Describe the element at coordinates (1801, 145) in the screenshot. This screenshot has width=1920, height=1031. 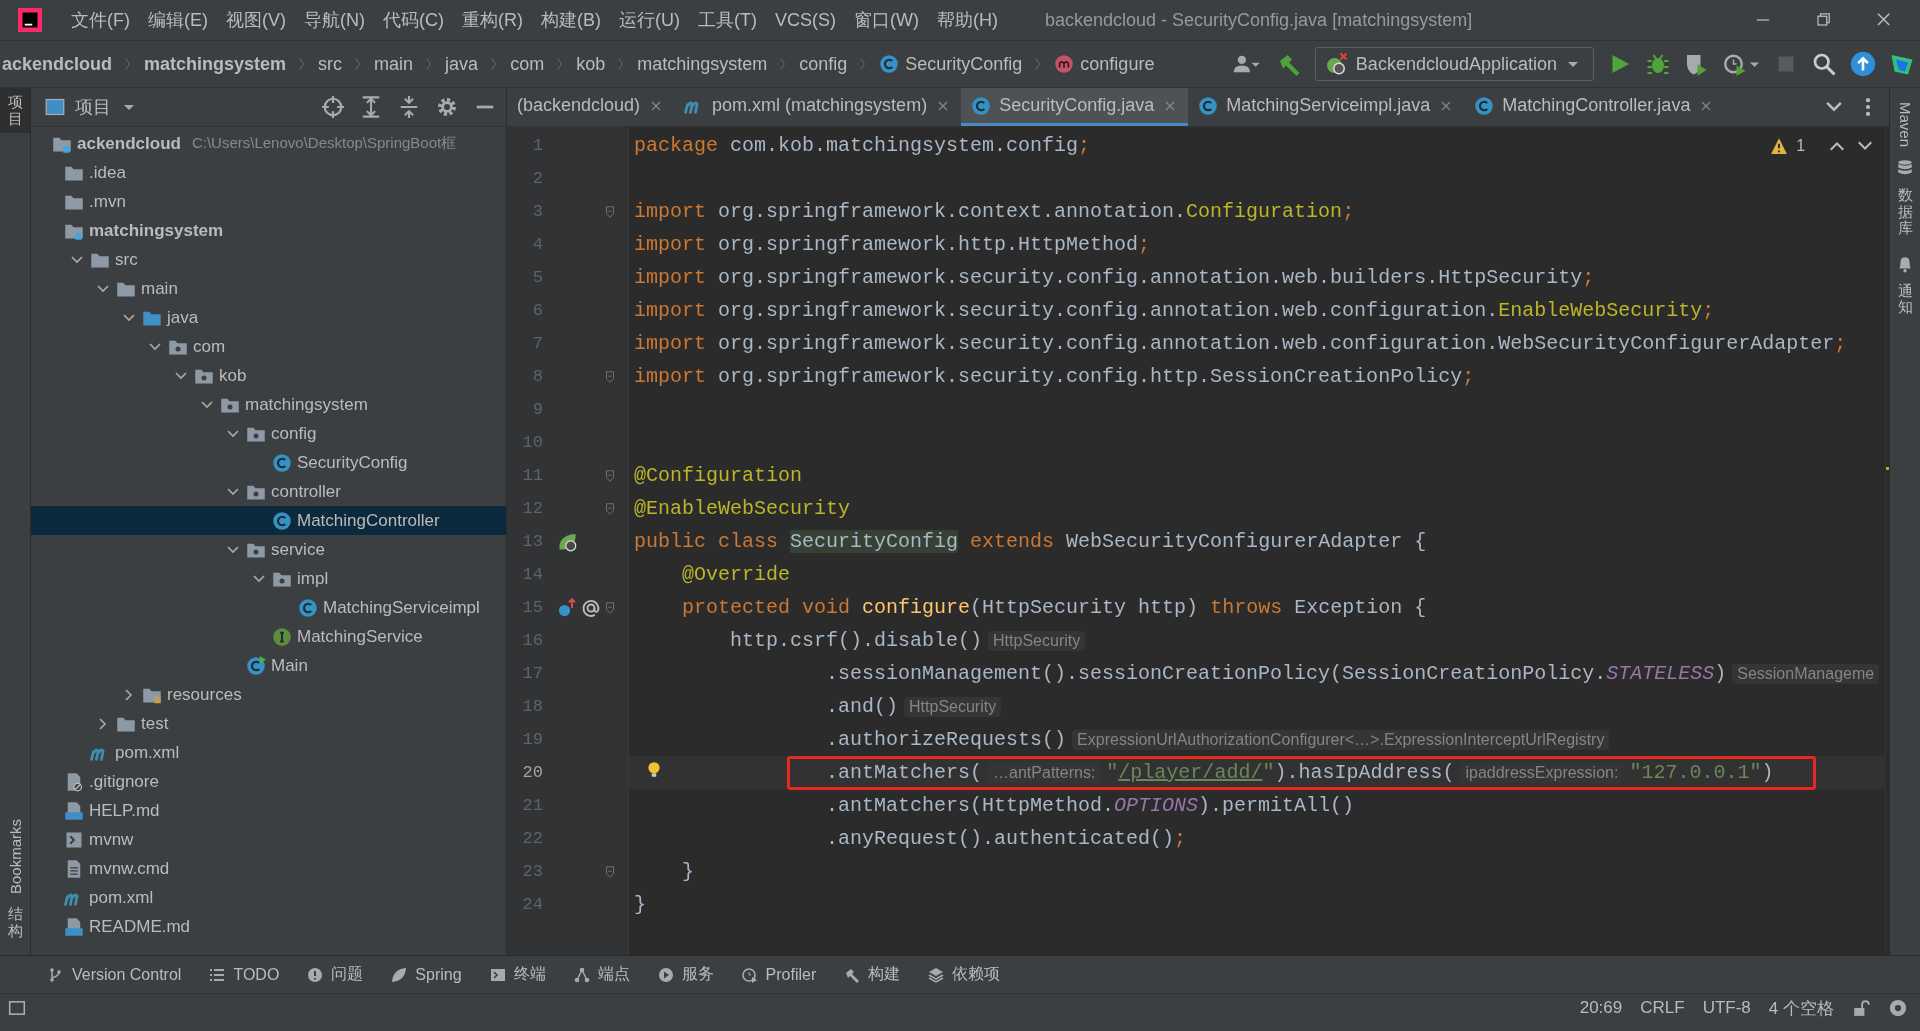
I see `warning-count: 1` at that location.